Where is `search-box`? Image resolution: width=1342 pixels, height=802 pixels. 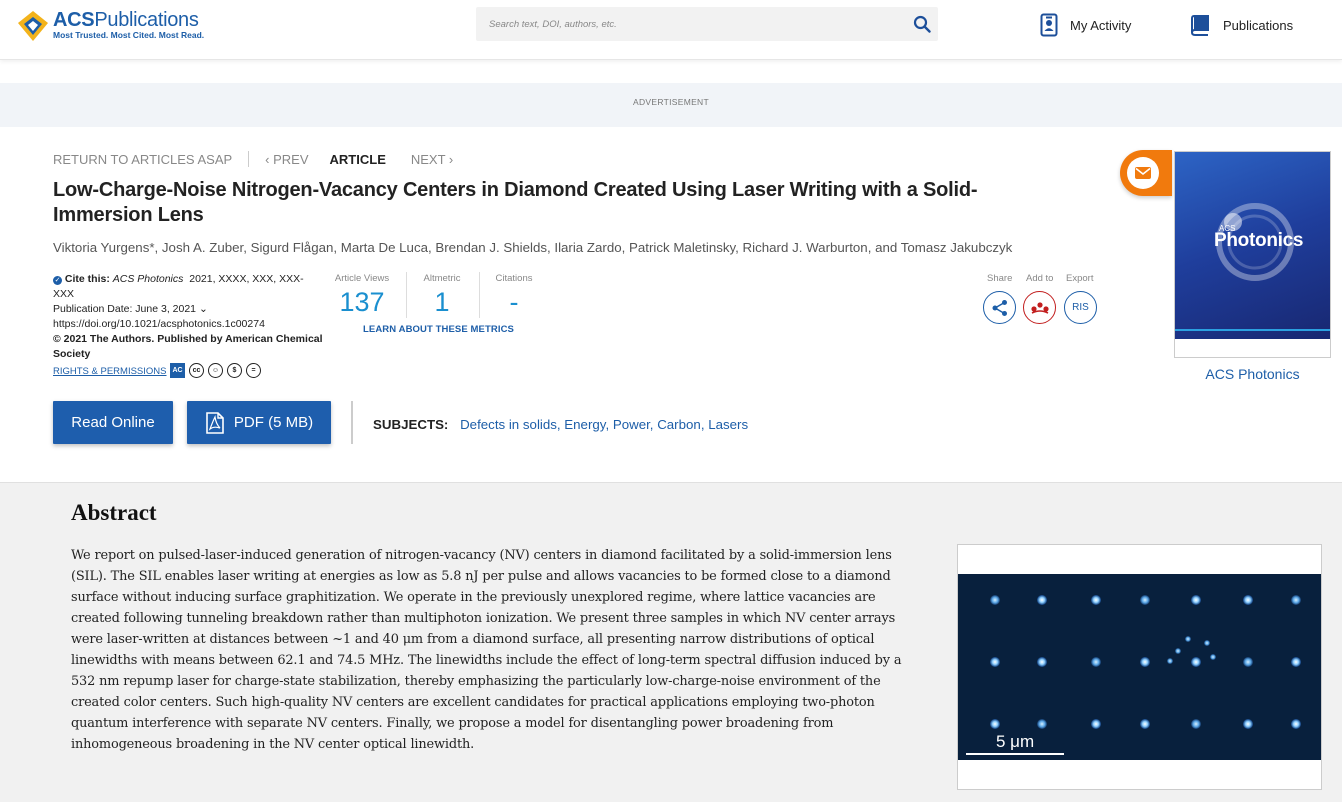
search-box is located at coordinates (707, 24).